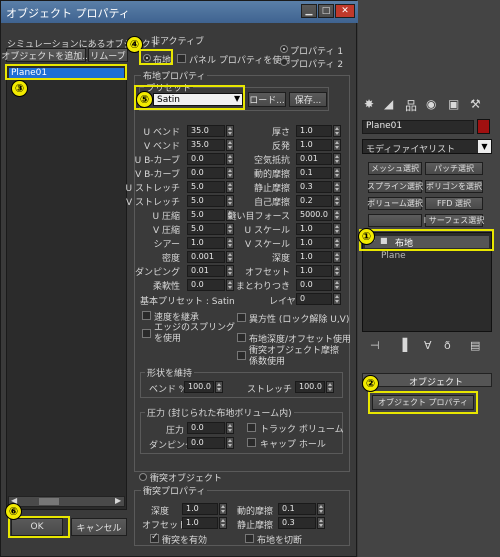  What do you see at coordinates (454, 203) in the screenshot?
I see `ffd-select-button: FFD 選択` at bounding box center [454, 203].